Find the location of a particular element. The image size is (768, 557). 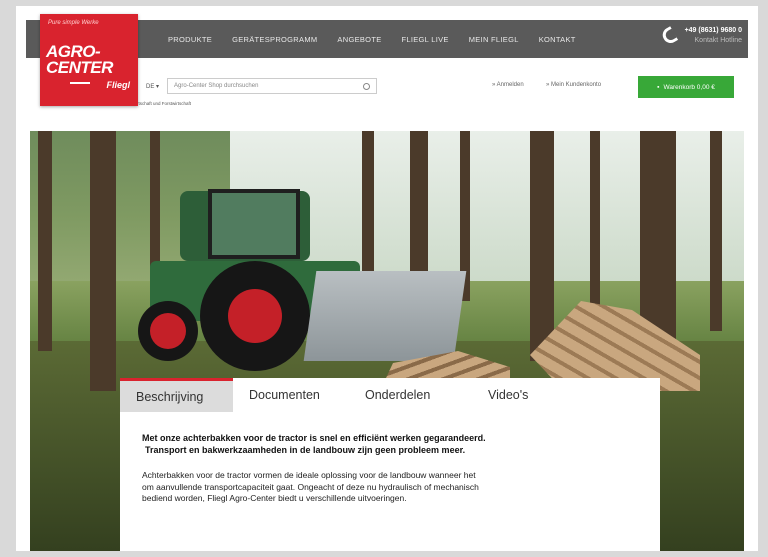

search-input: Agro-Center Shop durchsuchen is located at coordinates (272, 86).